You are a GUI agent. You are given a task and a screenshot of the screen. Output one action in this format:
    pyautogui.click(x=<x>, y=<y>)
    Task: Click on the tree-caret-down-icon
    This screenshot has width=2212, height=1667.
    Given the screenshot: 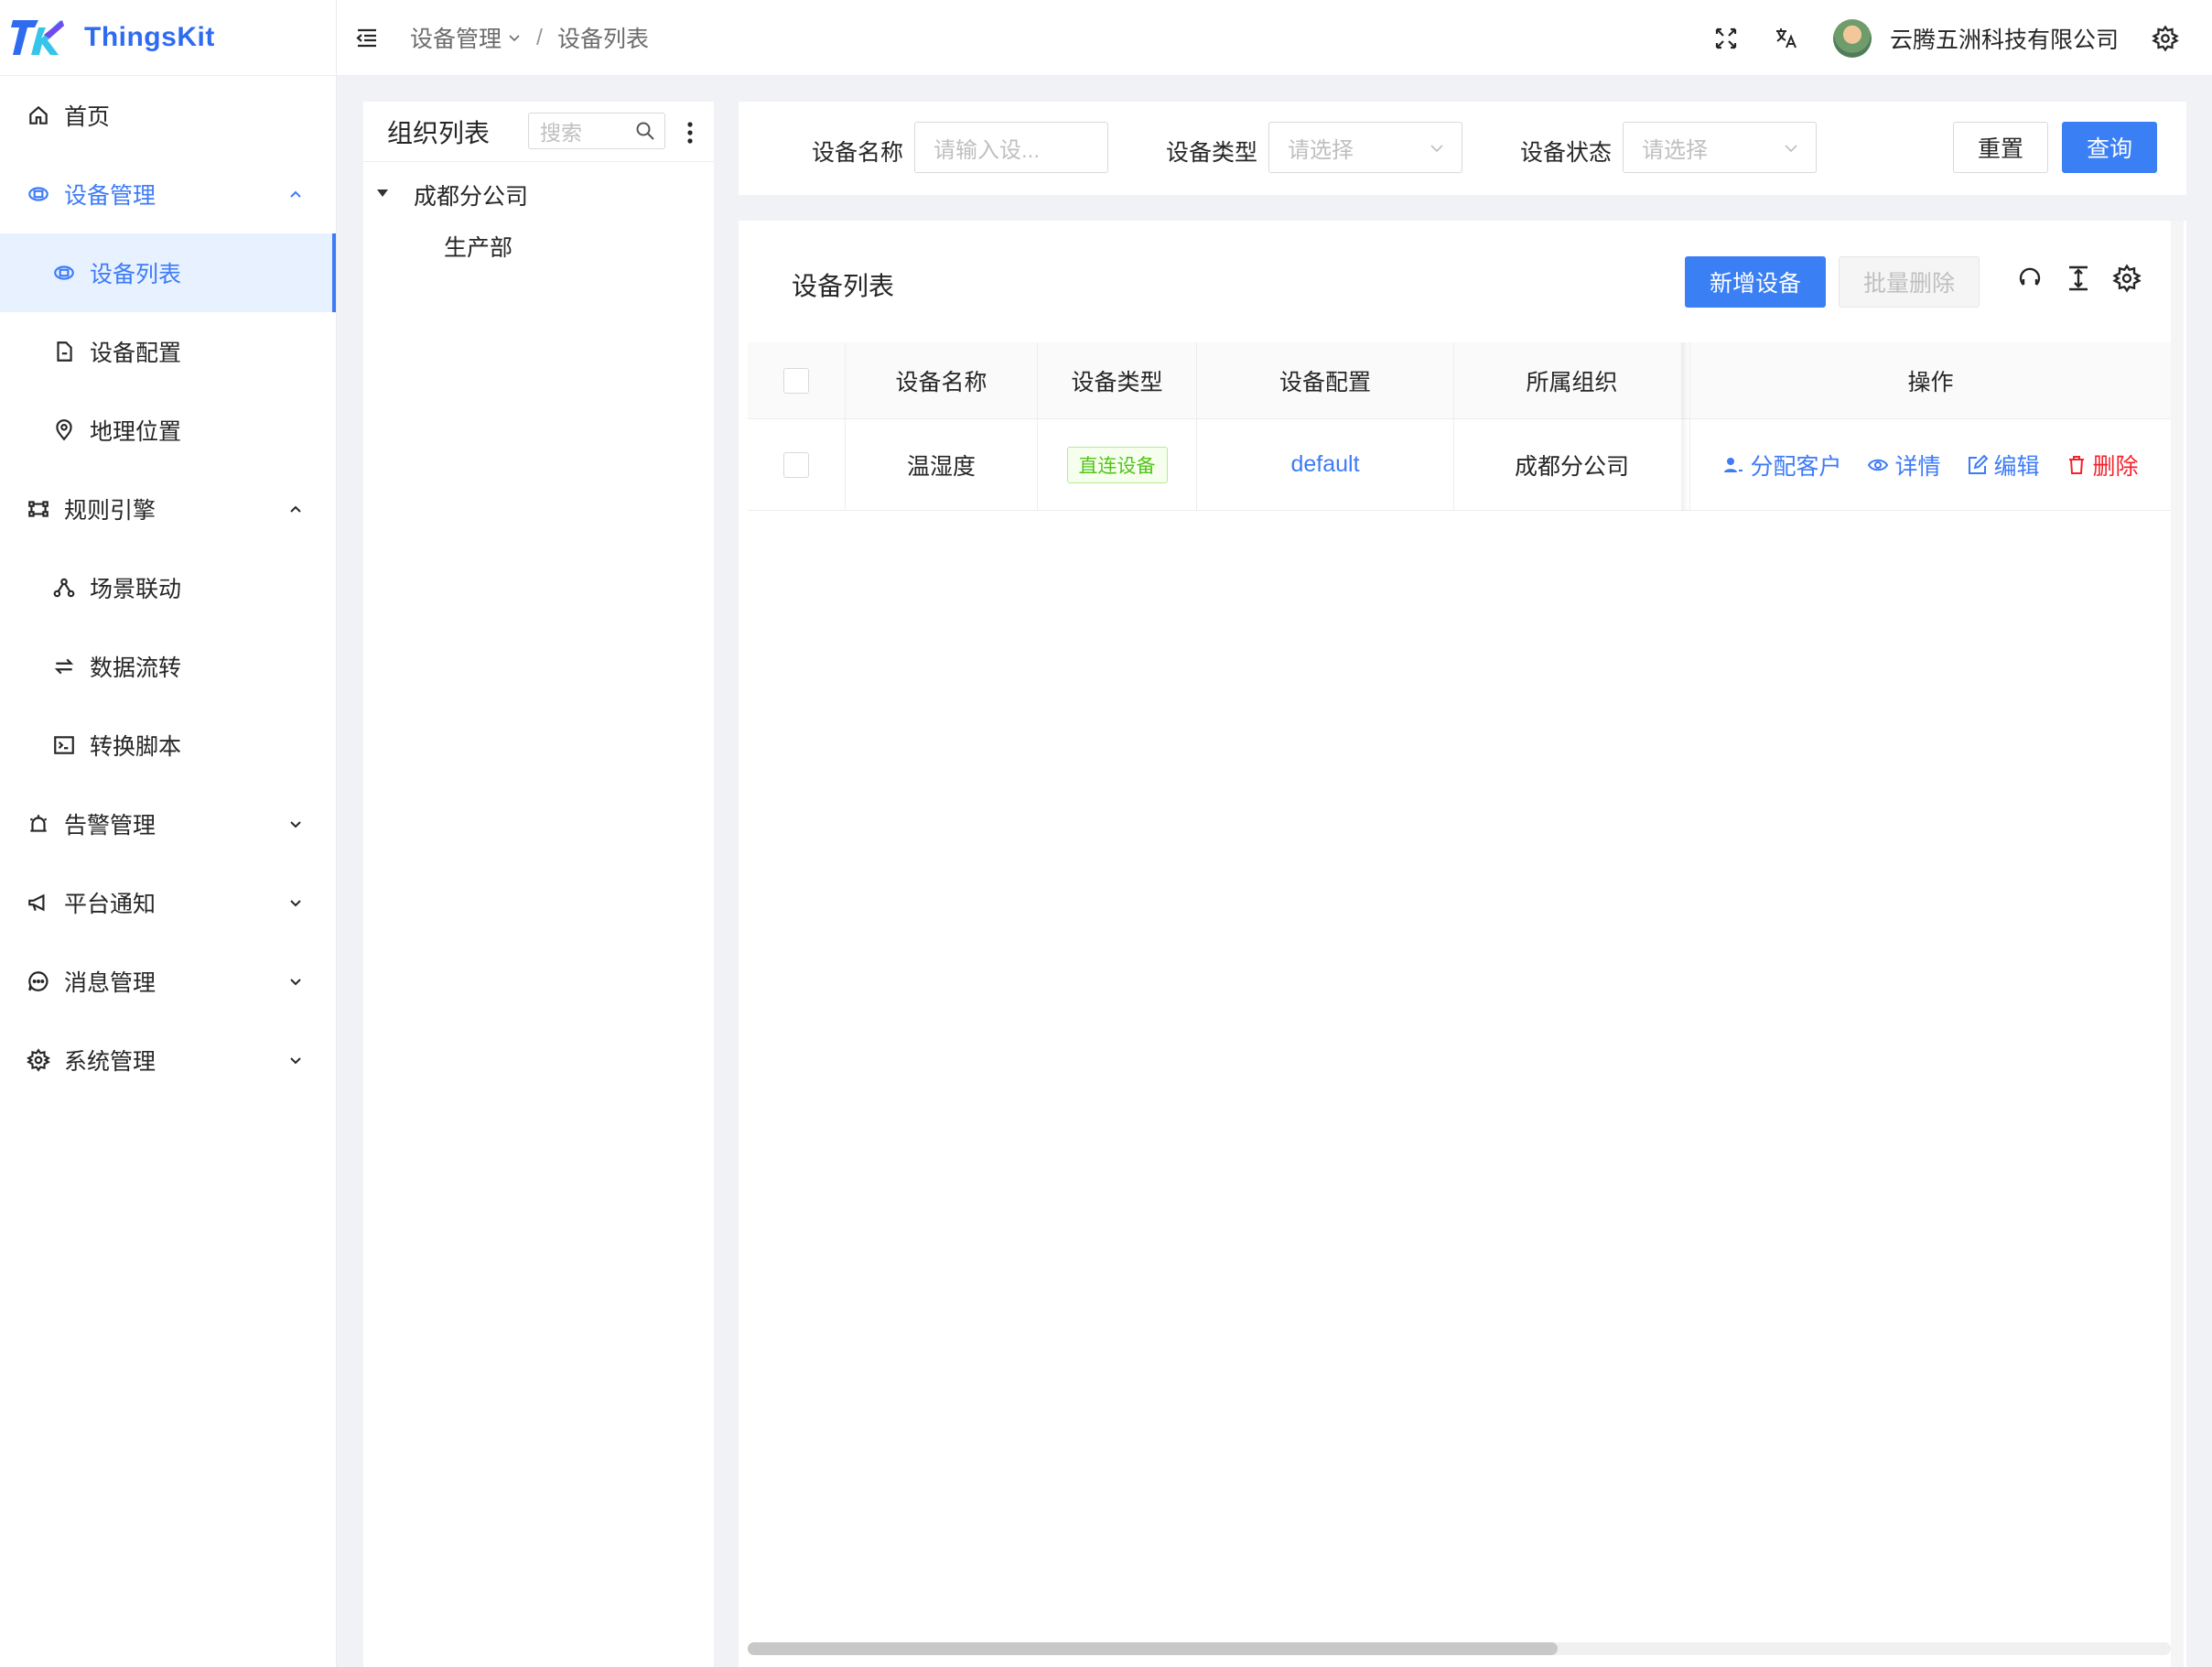 What is the action you would take?
    pyautogui.click(x=382, y=193)
    